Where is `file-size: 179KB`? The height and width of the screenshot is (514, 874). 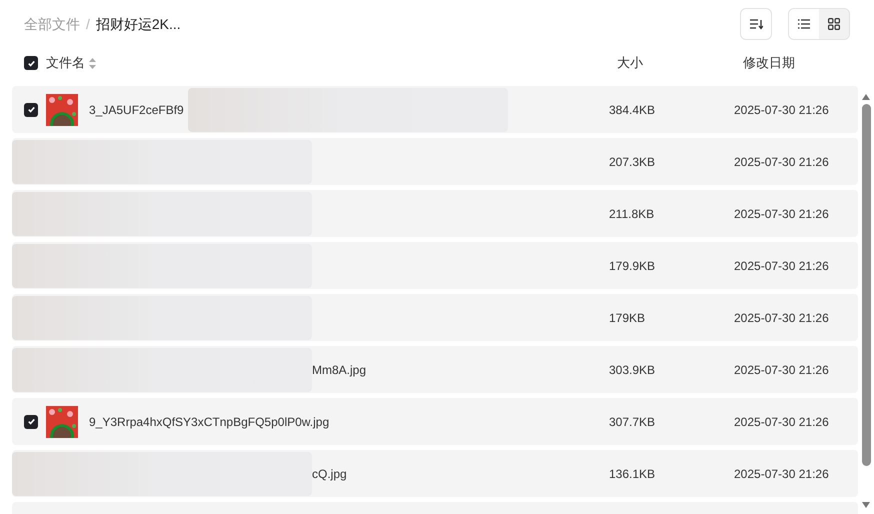 file-size: 179KB is located at coordinates (627, 318).